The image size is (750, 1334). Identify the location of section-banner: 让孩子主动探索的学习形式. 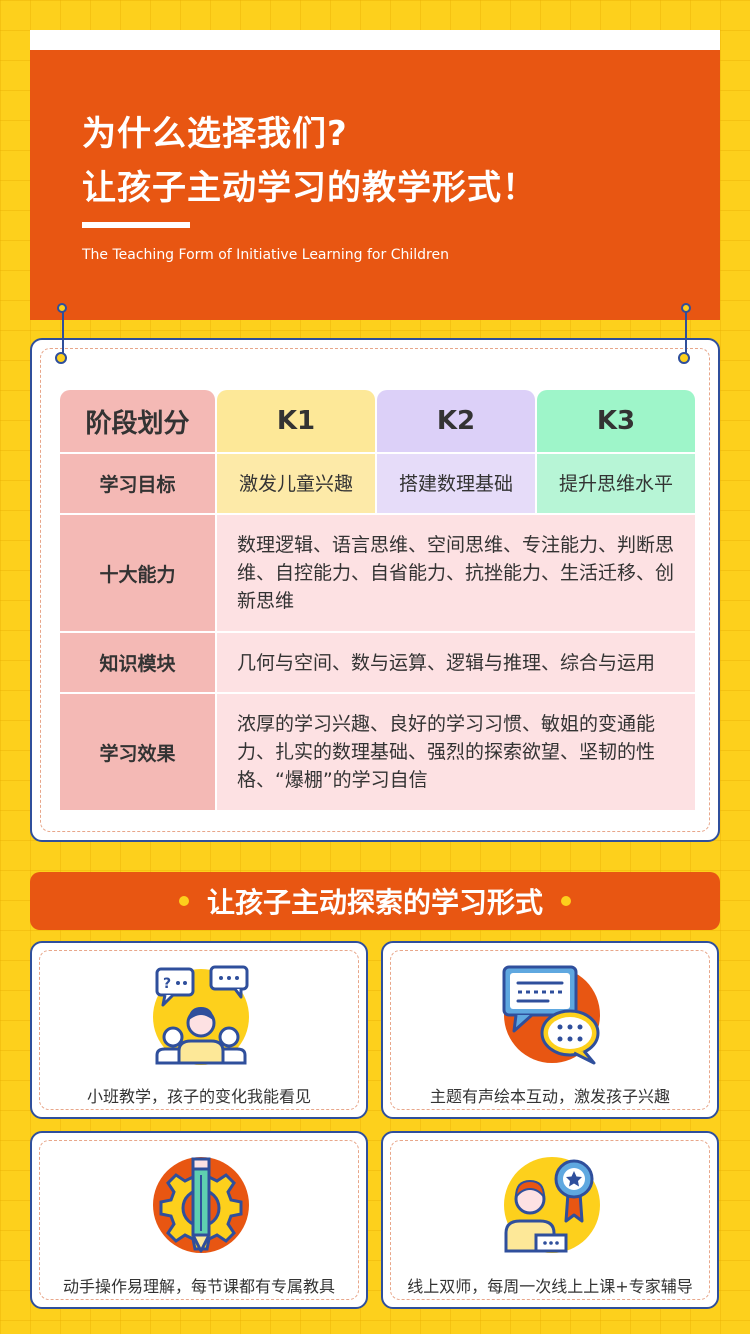
(375, 901).